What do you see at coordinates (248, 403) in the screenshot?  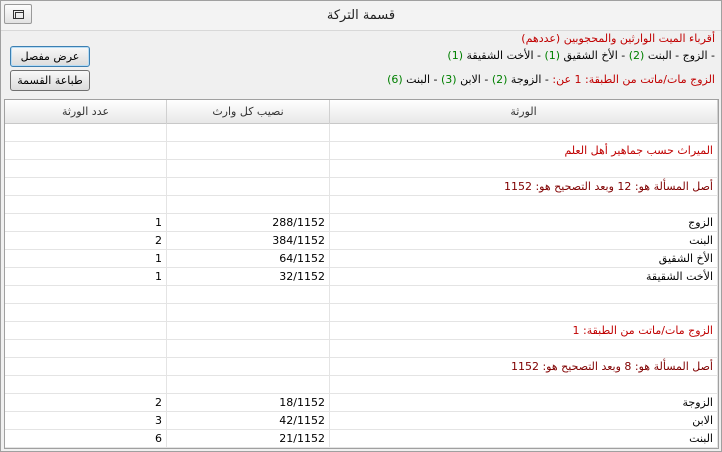 I see `share-cell: 18/1152` at bounding box center [248, 403].